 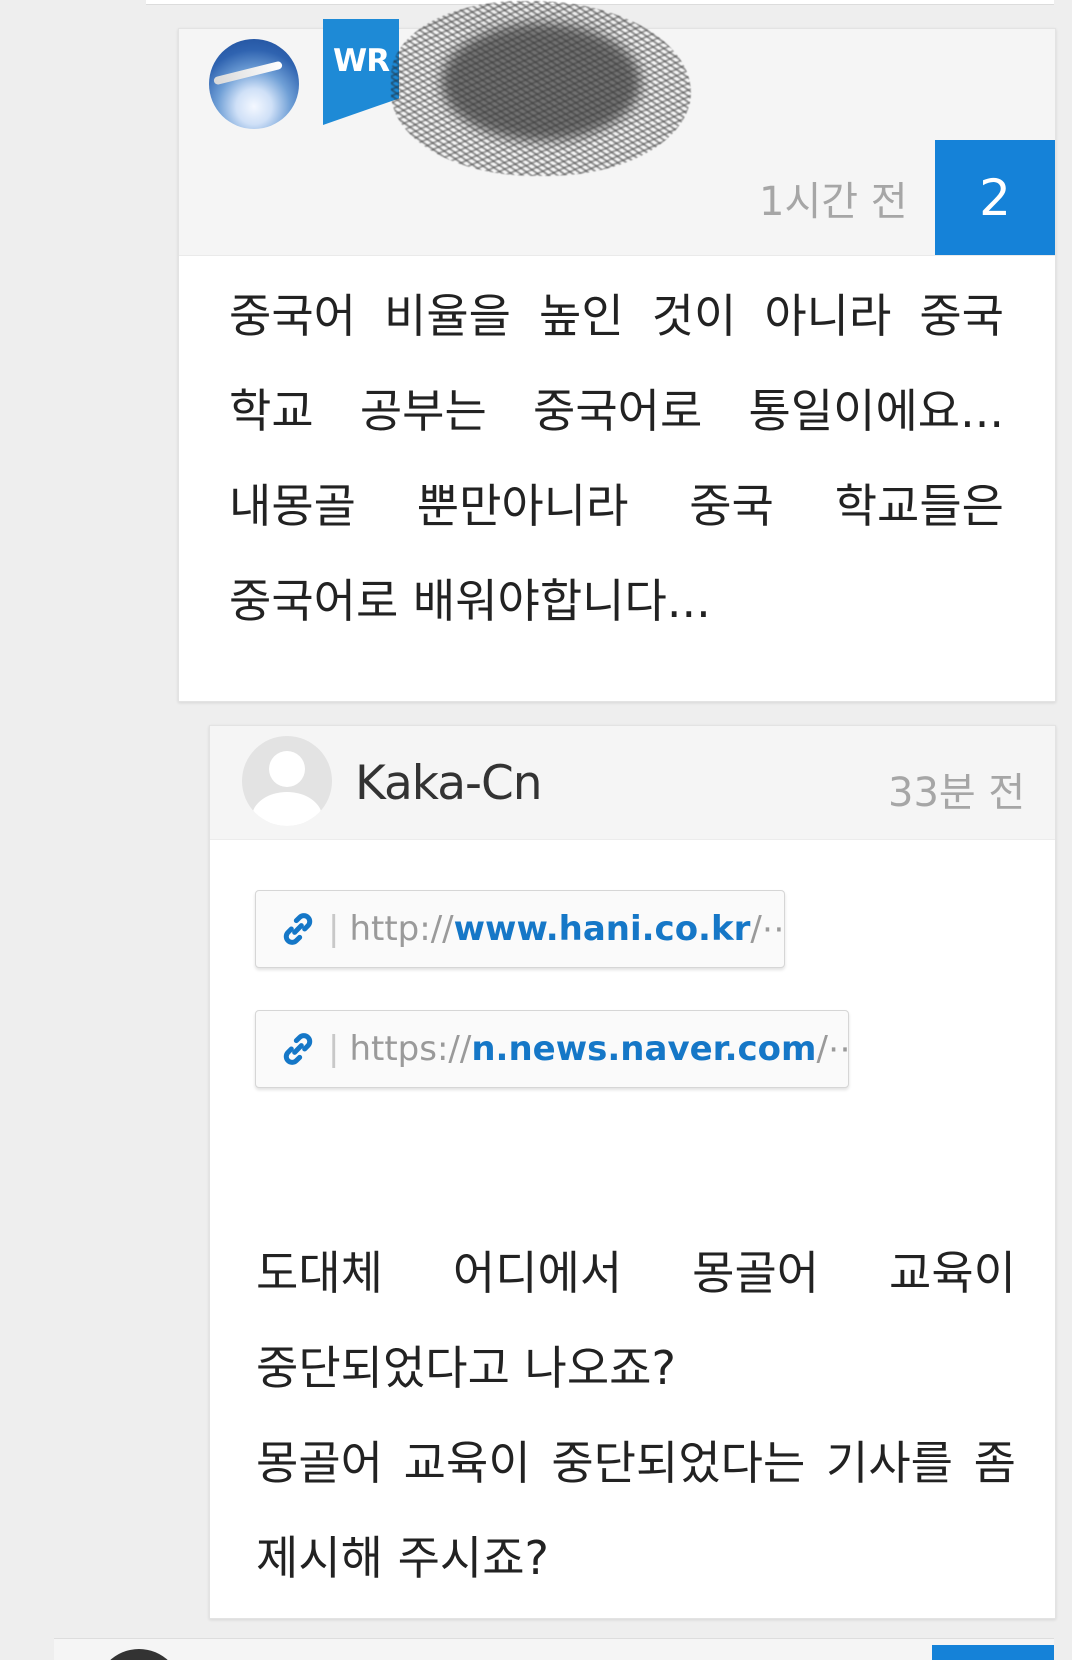 I want to click on link-domain: www.hani.co.kr, so click(x=602, y=929).